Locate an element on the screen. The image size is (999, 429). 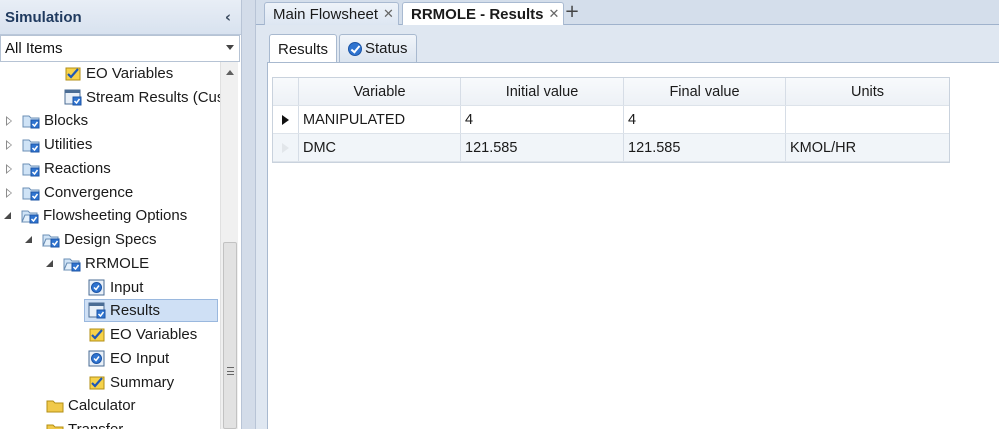
tree-item-label: EO Input is located at coordinates (140, 358).